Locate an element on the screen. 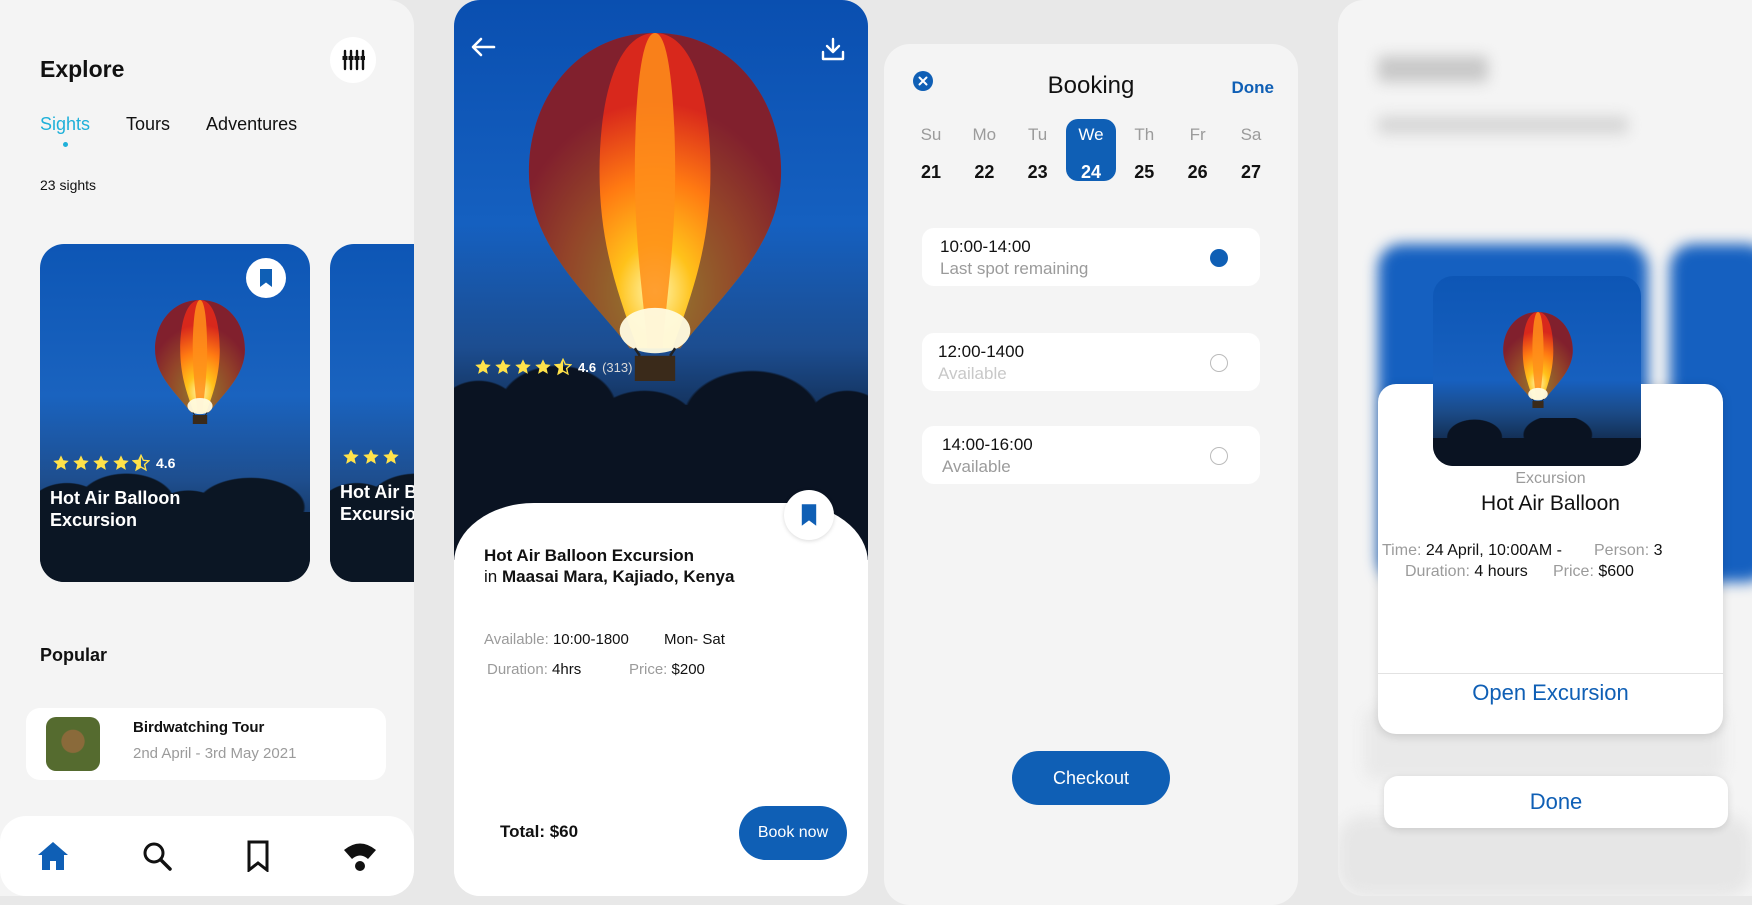 The height and width of the screenshot is (905, 1752). rating: 4.6 (313) is located at coordinates (553, 367).